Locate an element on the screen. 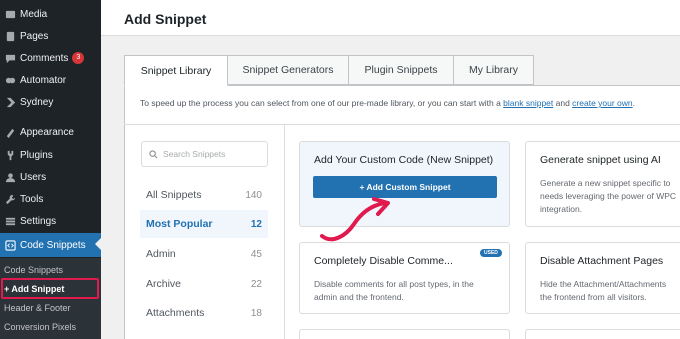 The height and width of the screenshot is (339, 680). column-divider is located at coordinates (284, 232).